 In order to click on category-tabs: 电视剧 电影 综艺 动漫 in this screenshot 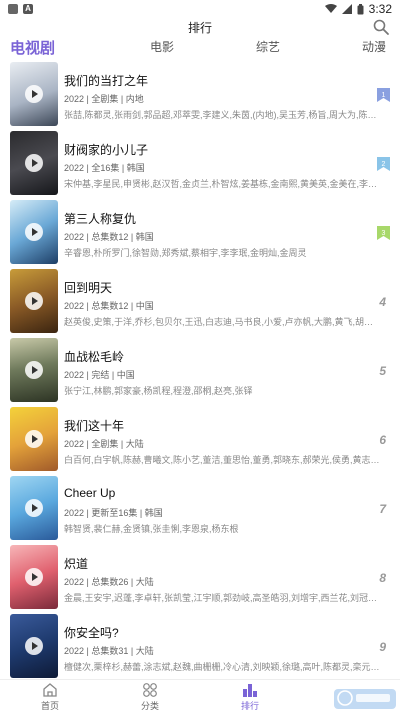, I will do `click(200, 49)`.